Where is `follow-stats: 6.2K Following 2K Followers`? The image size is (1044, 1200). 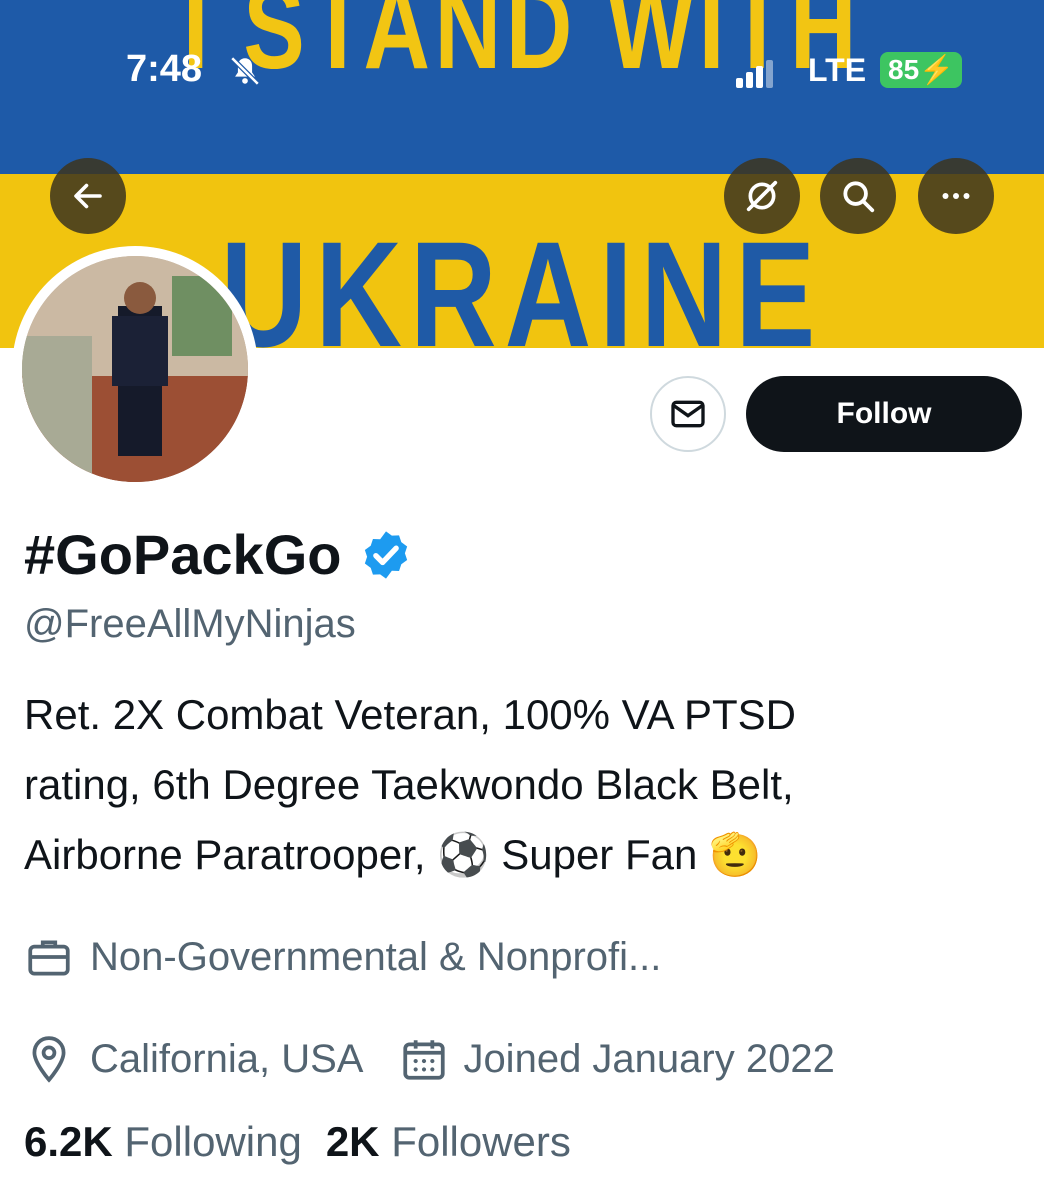 follow-stats: 6.2K Following 2K Followers is located at coordinates (297, 1142).